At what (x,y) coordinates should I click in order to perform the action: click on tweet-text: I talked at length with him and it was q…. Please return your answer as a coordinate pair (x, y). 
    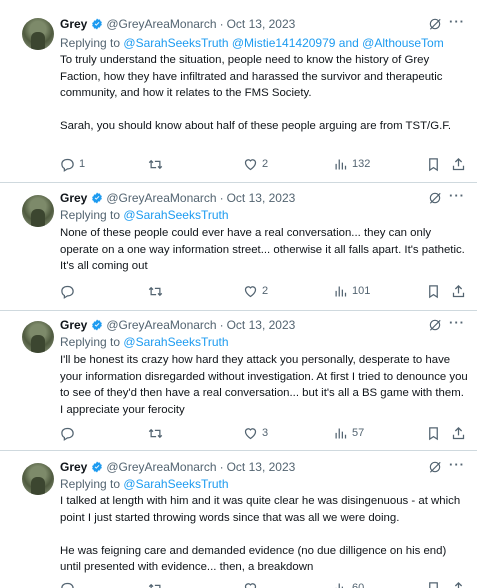
    Looking at the image, I should click on (260, 534).